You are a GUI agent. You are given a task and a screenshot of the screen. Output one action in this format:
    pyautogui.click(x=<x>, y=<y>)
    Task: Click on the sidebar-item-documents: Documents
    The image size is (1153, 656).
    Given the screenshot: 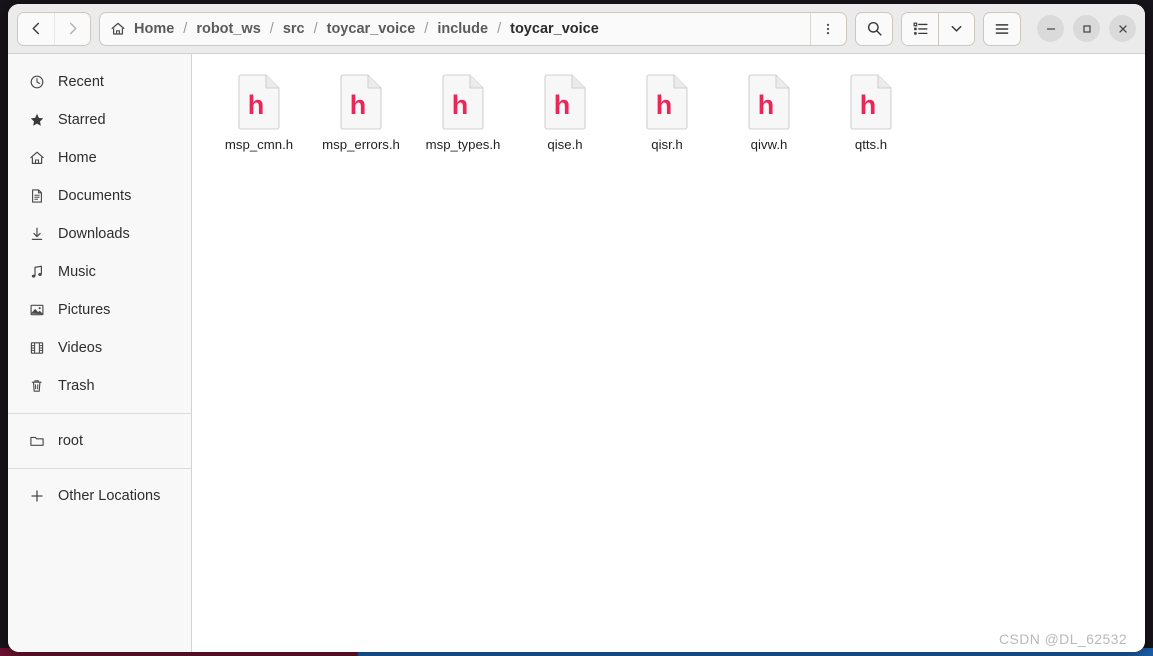 What is the action you would take?
    pyautogui.click(x=99, y=196)
    